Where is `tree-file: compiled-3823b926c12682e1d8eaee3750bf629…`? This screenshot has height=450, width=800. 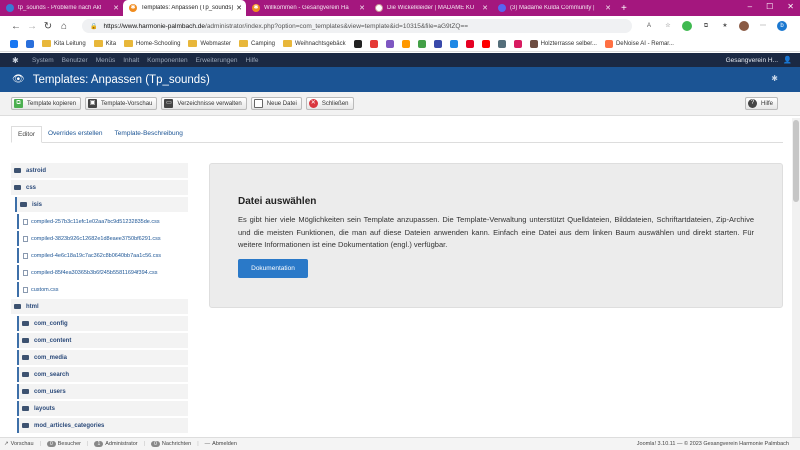 tree-file: compiled-3823b926c12682e1d8eaee3750bf629… is located at coordinates (102, 238).